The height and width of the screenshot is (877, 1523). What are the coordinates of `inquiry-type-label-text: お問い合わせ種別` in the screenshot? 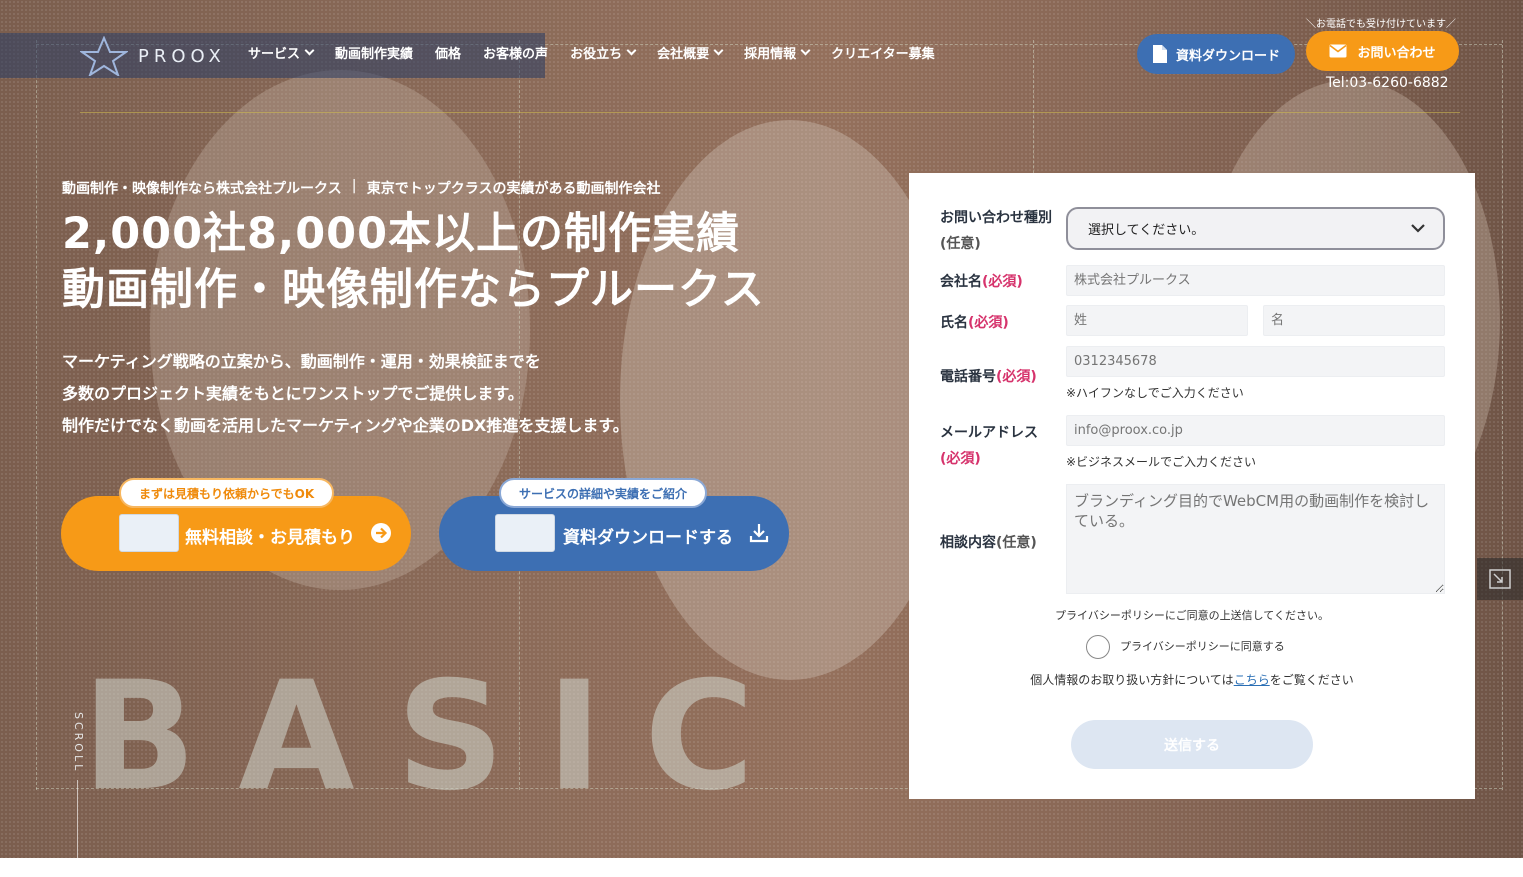 It's located at (996, 218).